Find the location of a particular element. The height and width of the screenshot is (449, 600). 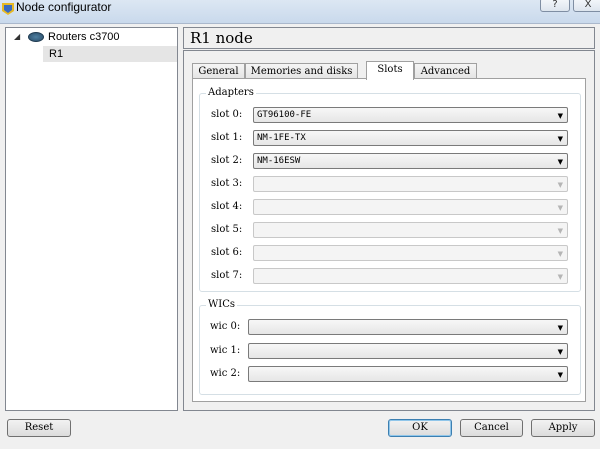

slot-2-value: NM-16ESW is located at coordinates (279, 161).